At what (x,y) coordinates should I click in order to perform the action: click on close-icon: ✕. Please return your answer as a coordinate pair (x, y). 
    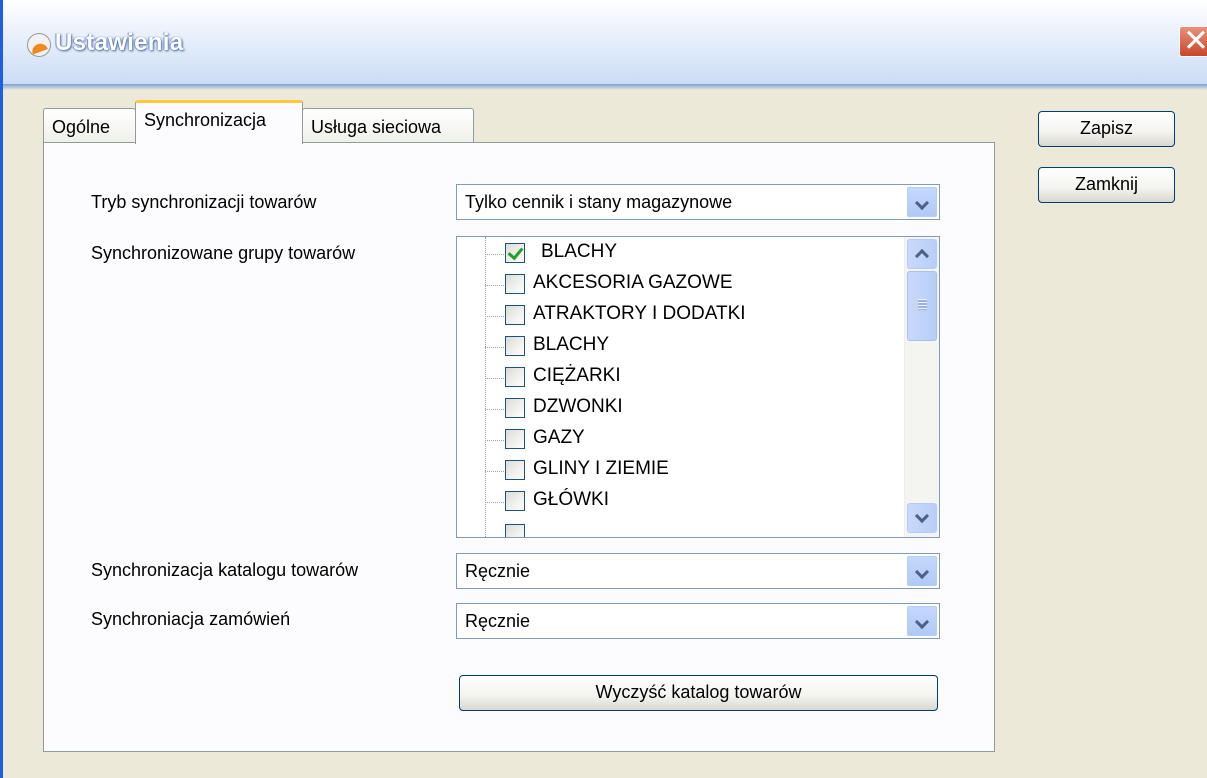
    Looking at the image, I should click on (1195, 41).